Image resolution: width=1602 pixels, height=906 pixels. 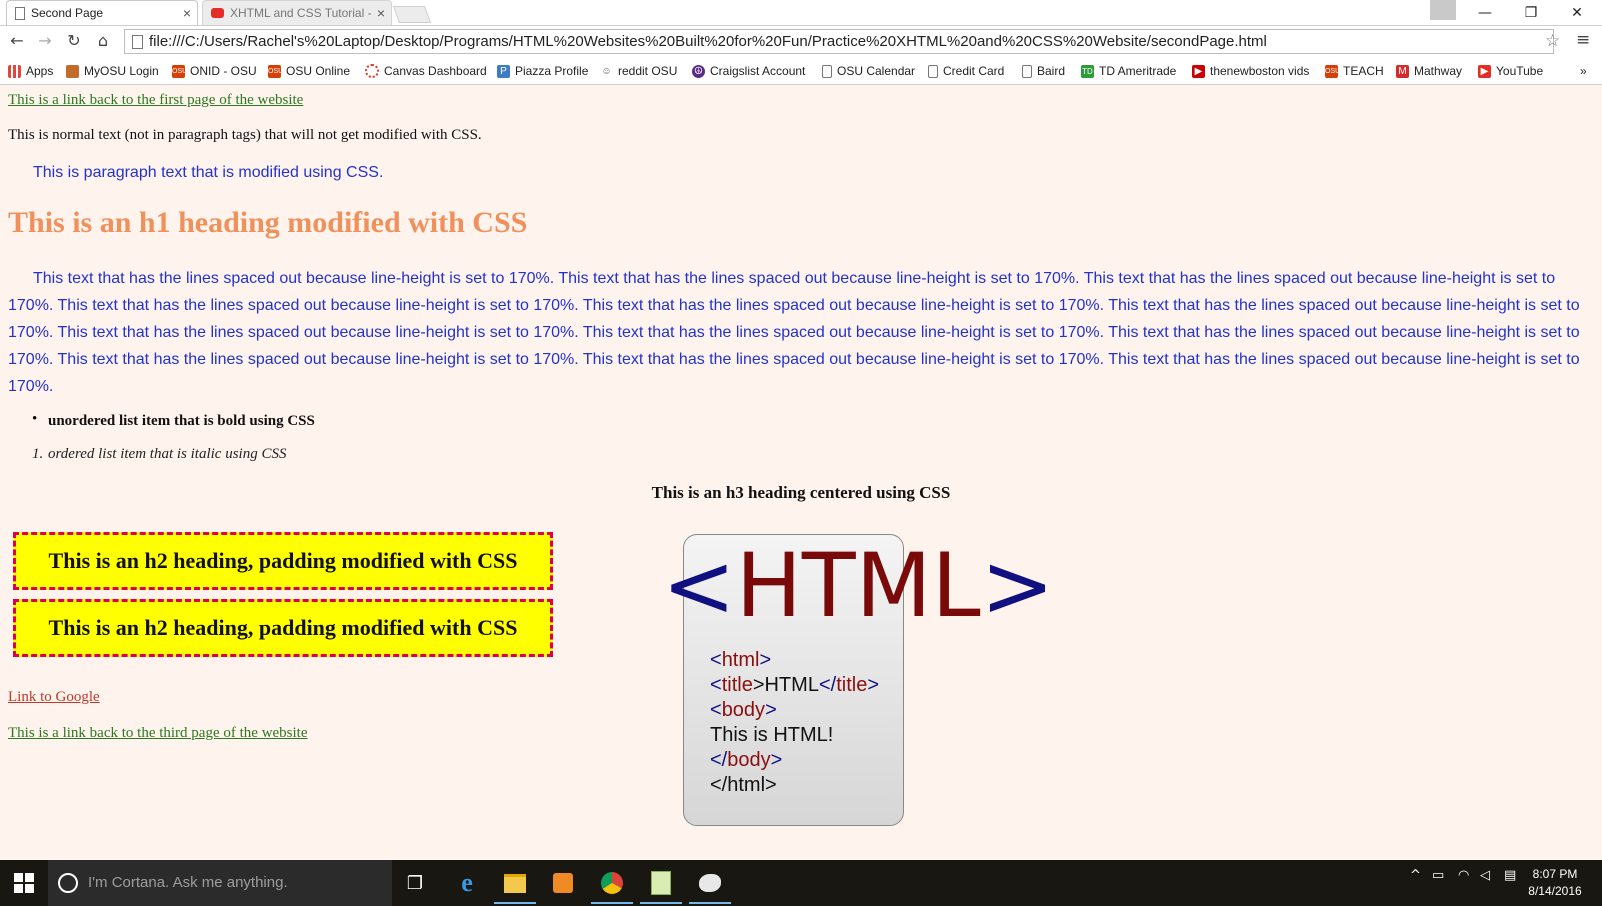 What do you see at coordinates (1463, 875) in the screenshot?
I see `wifi-icon: ◠` at bounding box center [1463, 875].